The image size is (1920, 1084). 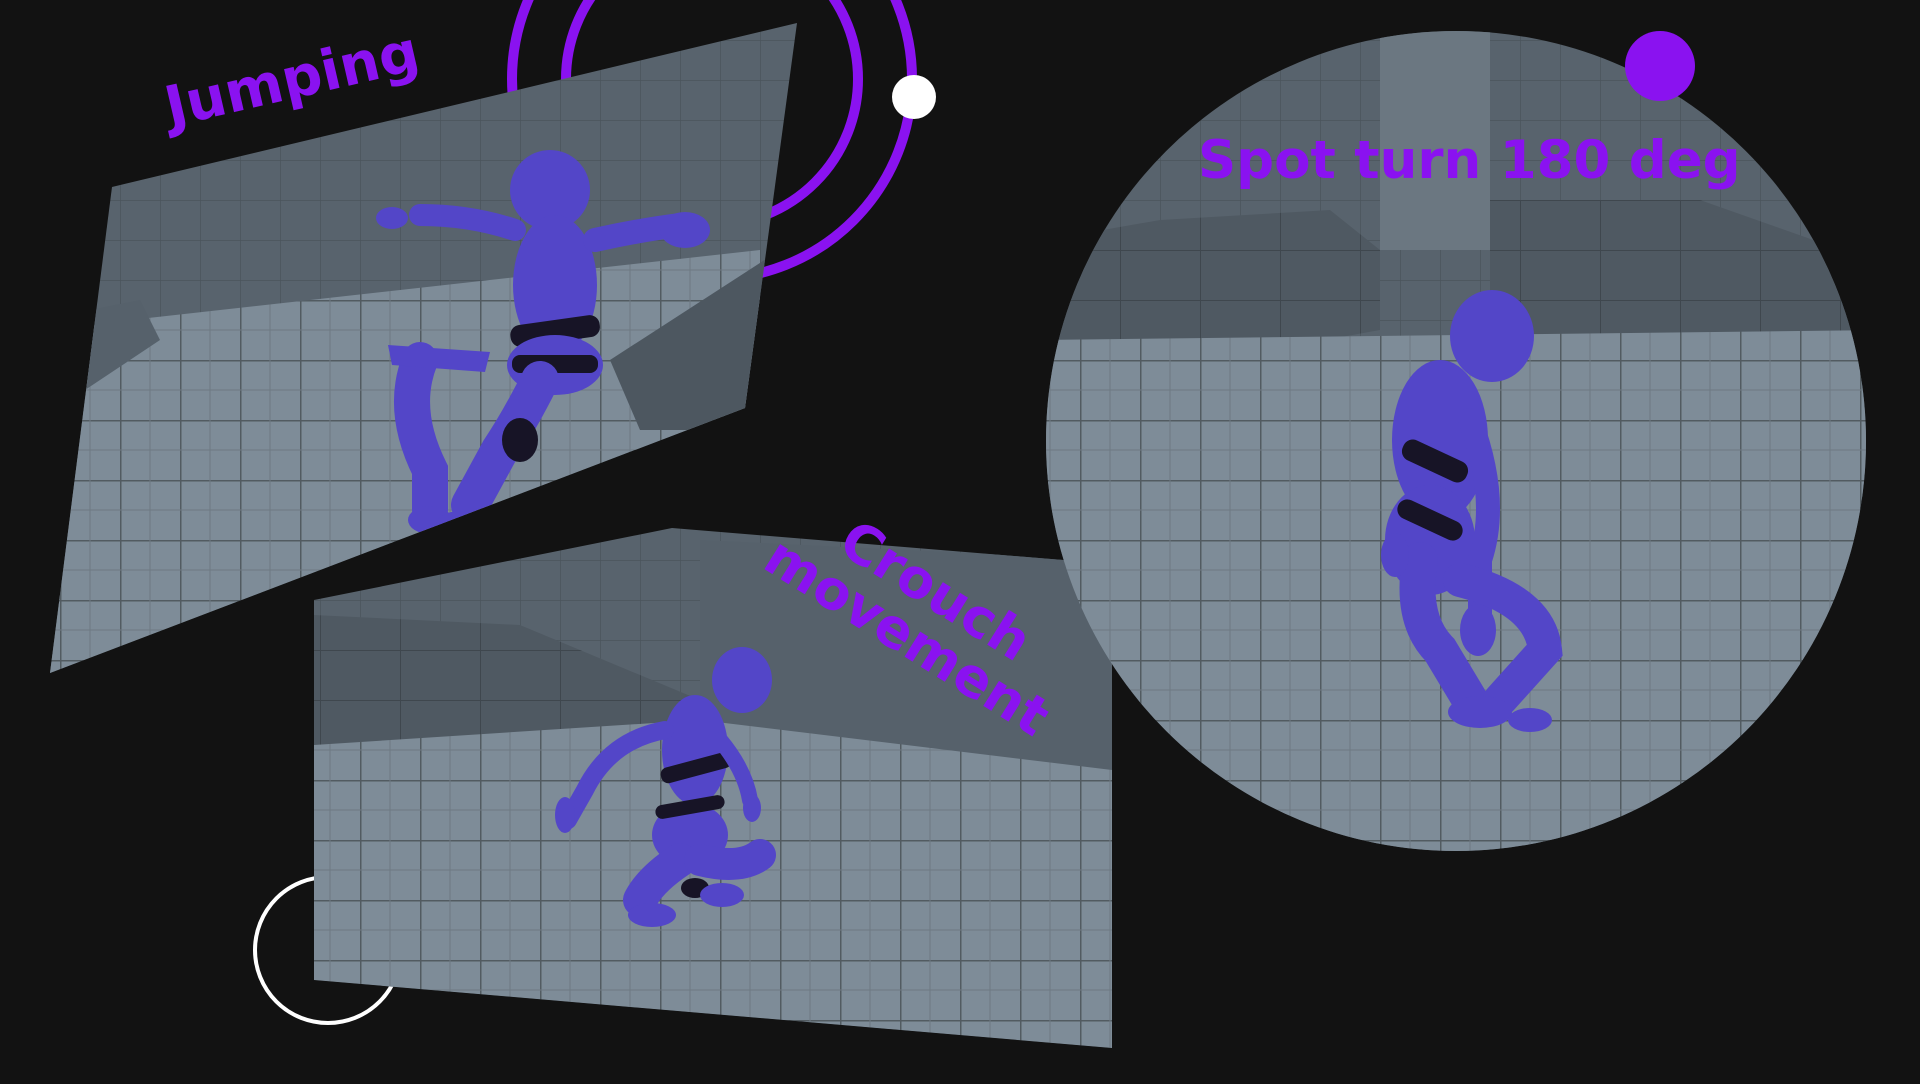 What do you see at coordinates (914, 97) in the screenshot?
I see `white-dot-icon` at bounding box center [914, 97].